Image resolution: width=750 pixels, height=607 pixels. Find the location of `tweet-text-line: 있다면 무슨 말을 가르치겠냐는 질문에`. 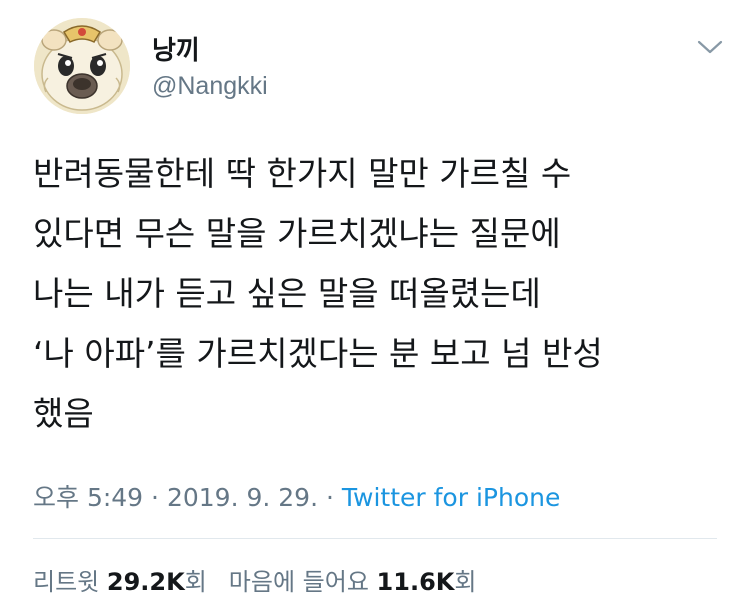

tweet-text-line: 있다면 무슨 말을 가르치겠냐는 질문에 is located at coordinates (297, 233).